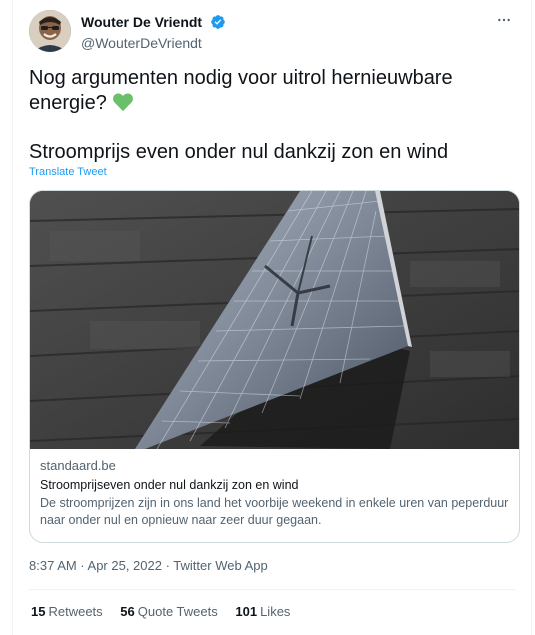 This screenshot has width=535, height=635. I want to click on likes-count: 101, so click(246, 611).